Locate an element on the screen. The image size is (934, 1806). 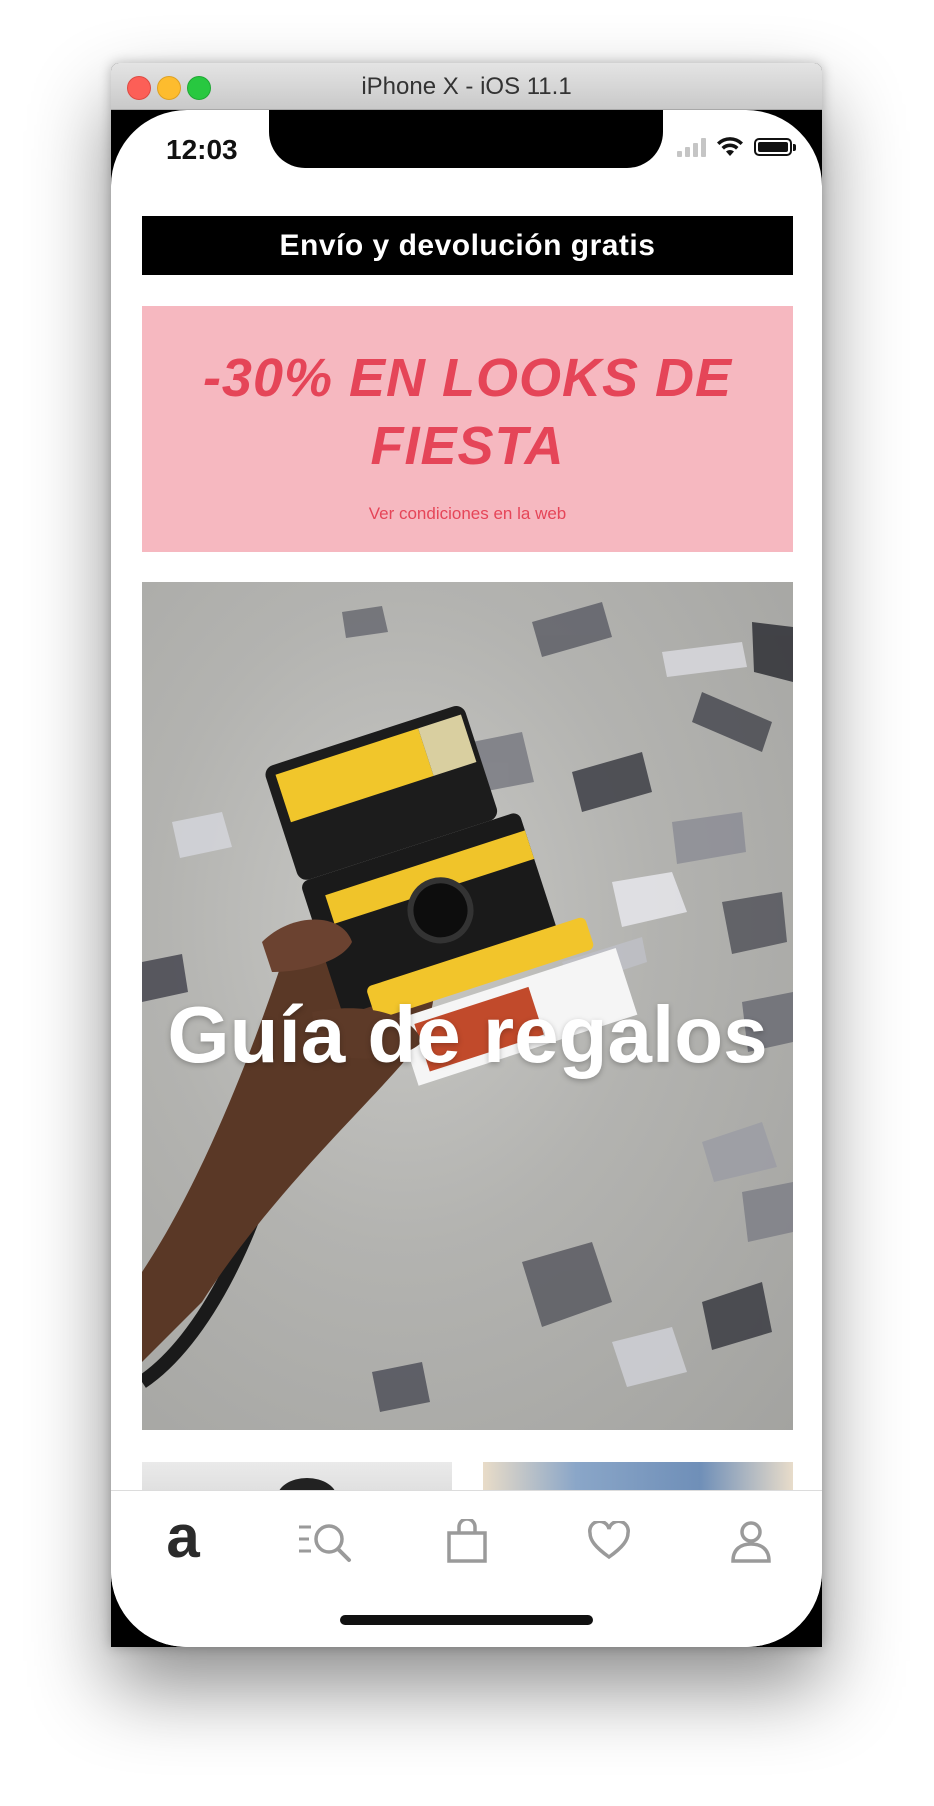
window-title: iPhone X - iOS 11.1 is located at coordinates (466, 86).